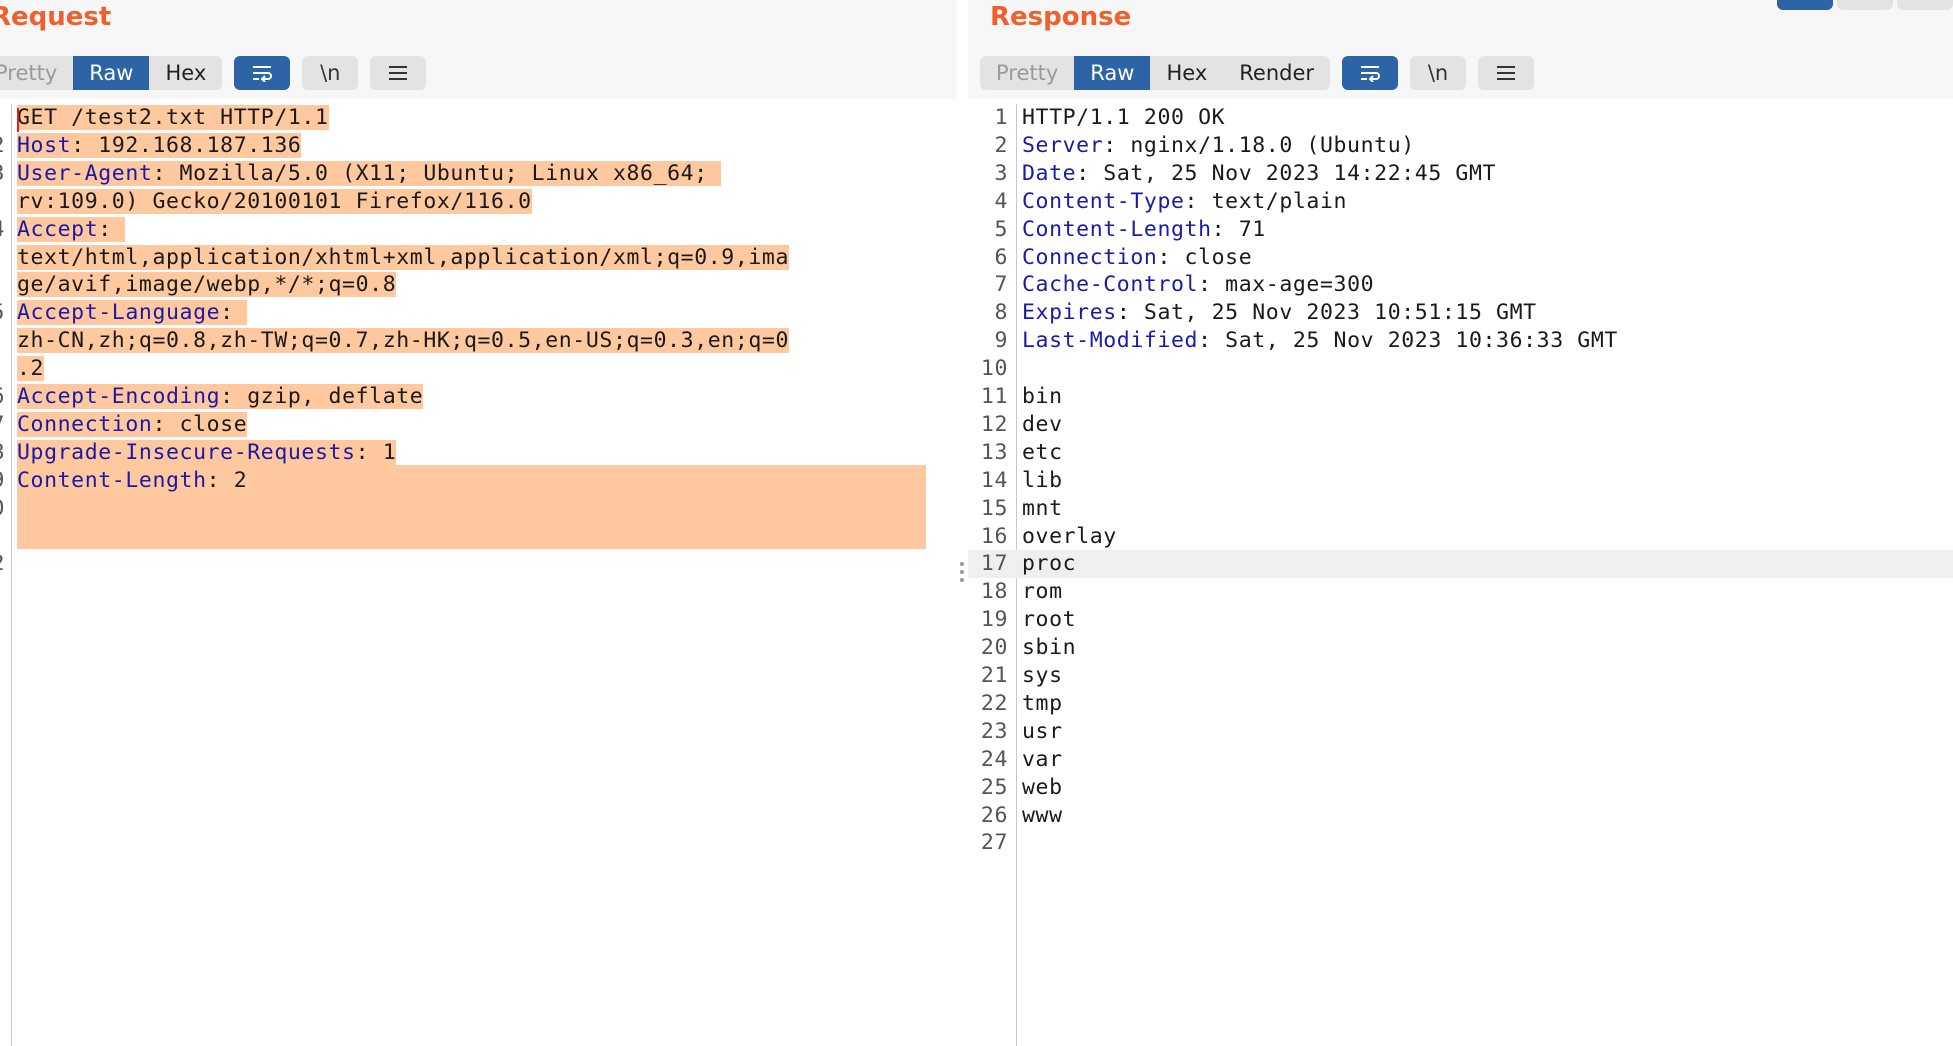 The image size is (1953, 1046). What do you see at coordinates (111, 73) in the screenshot?
I see `request-tab-raw: Raw` at bounding box center [111, 73].